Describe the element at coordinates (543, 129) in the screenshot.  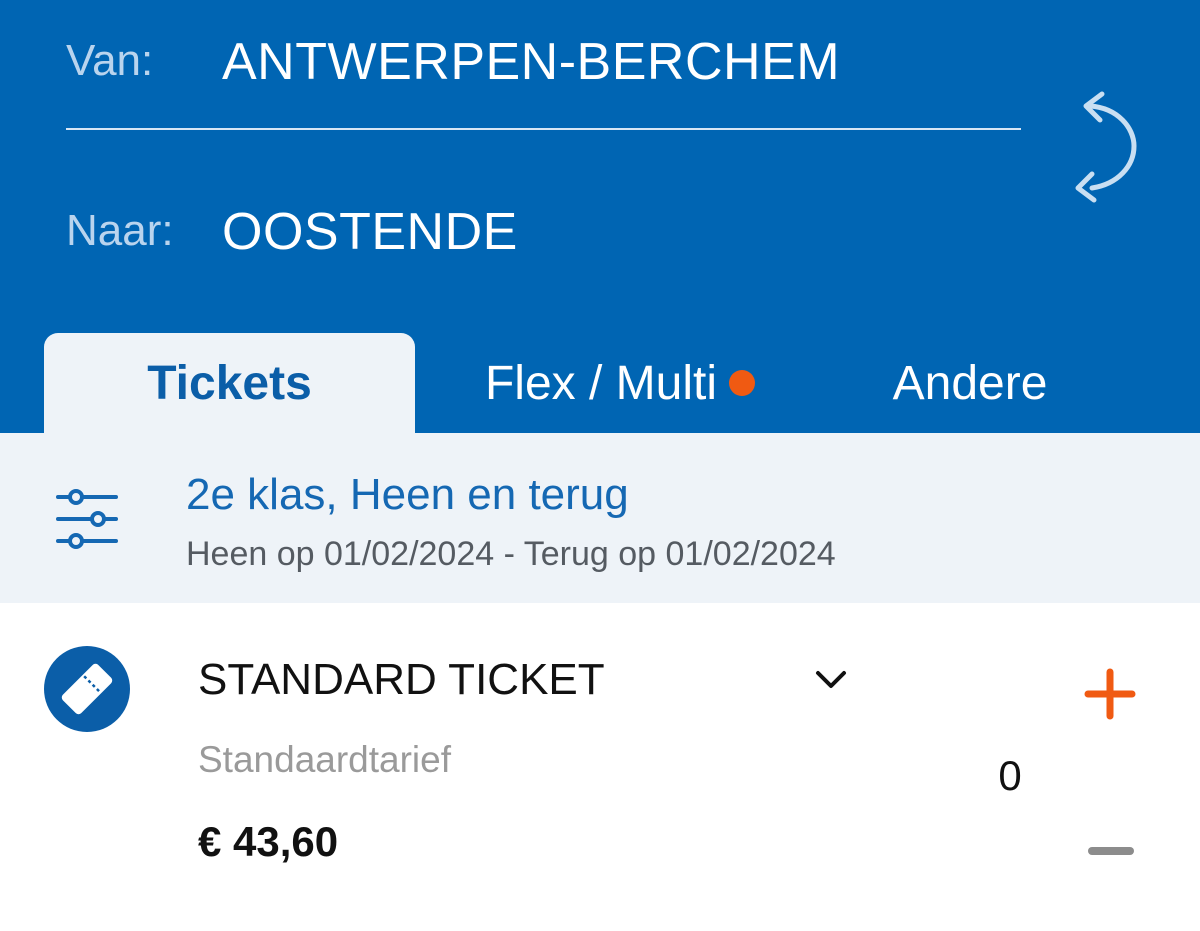
I see `route-divider` at that location.